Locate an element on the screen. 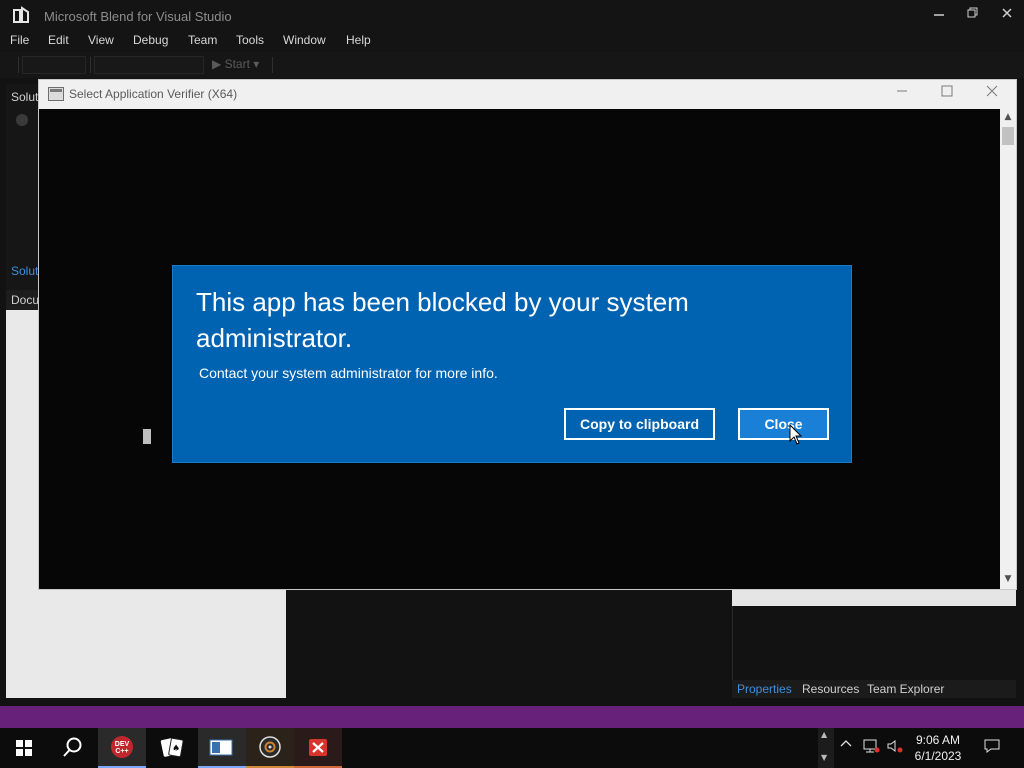 The width and height of the screenshot is (1024, 768). tab-team-explorer: Team Explorer is located at coordinates (905, 689).